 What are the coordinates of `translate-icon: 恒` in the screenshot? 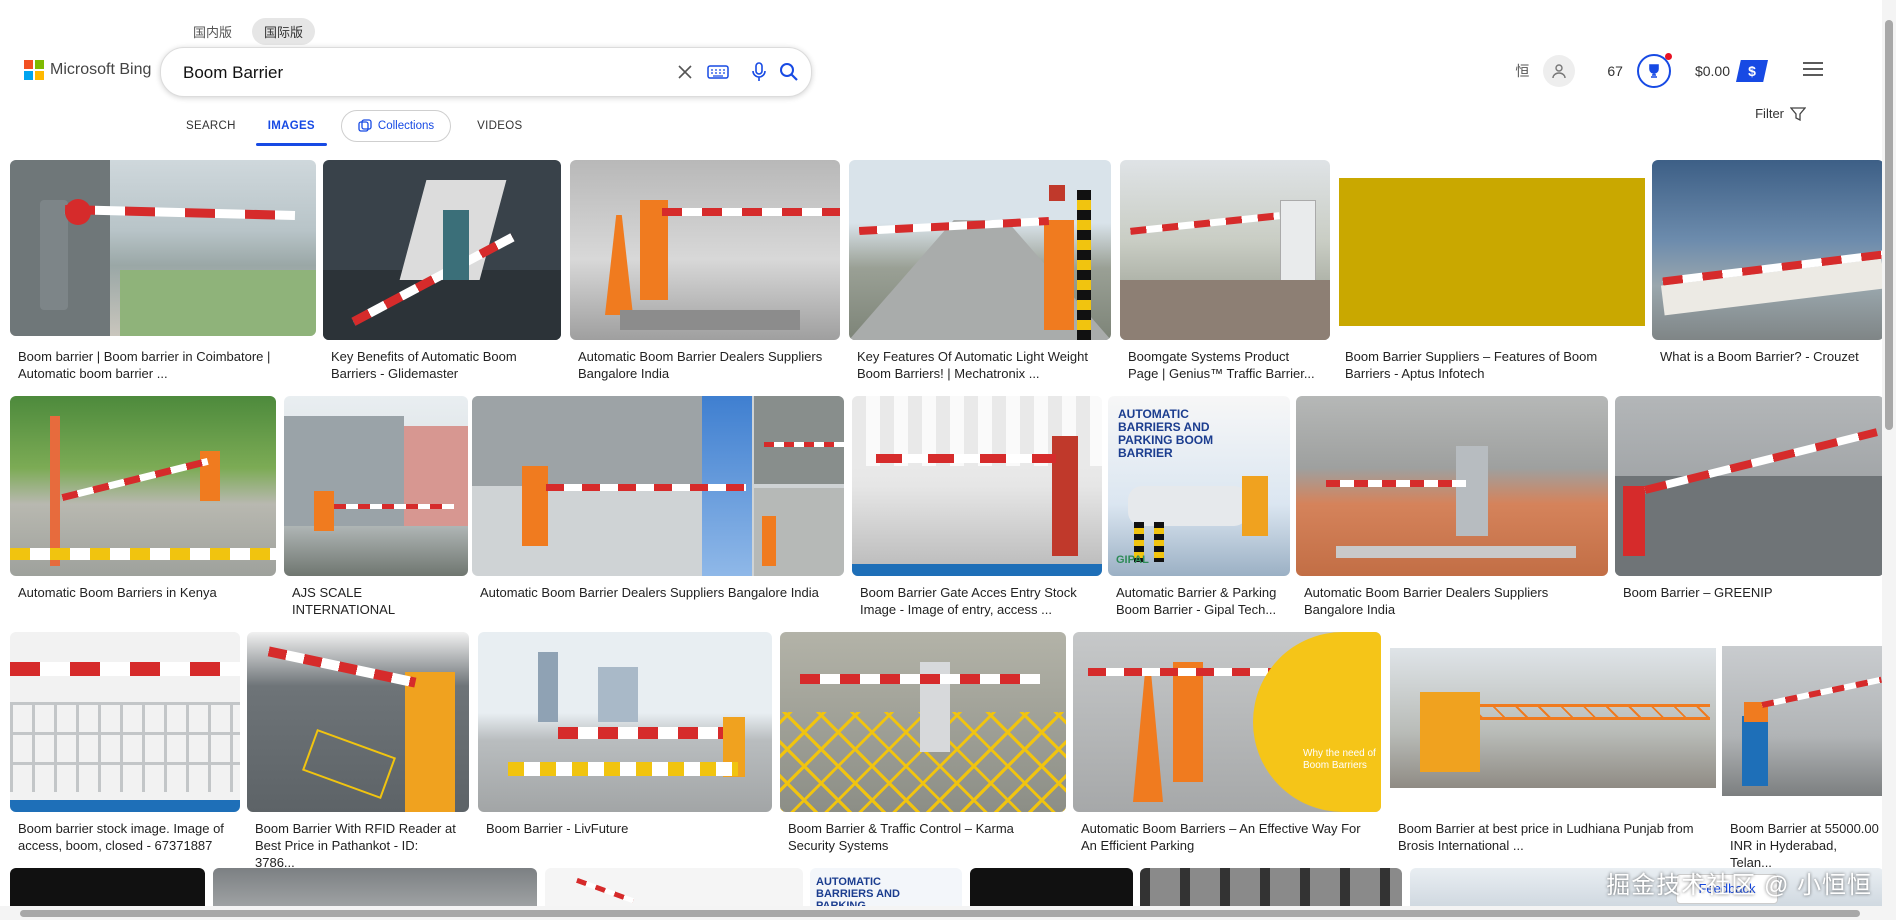 It's located at (1522, 71).